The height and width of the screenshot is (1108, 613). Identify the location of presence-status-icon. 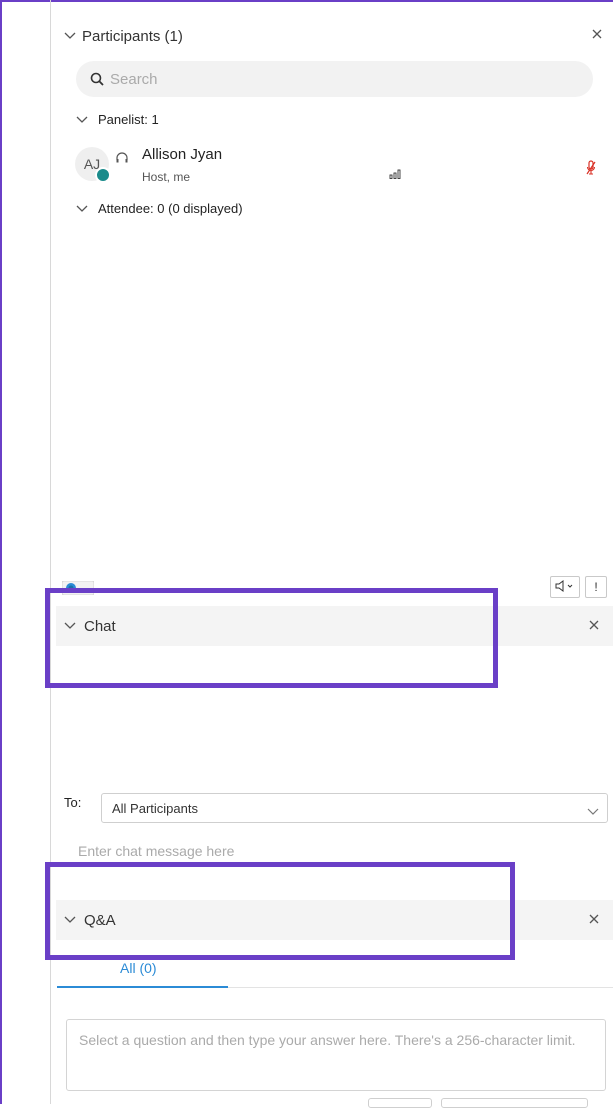
(103, 175).